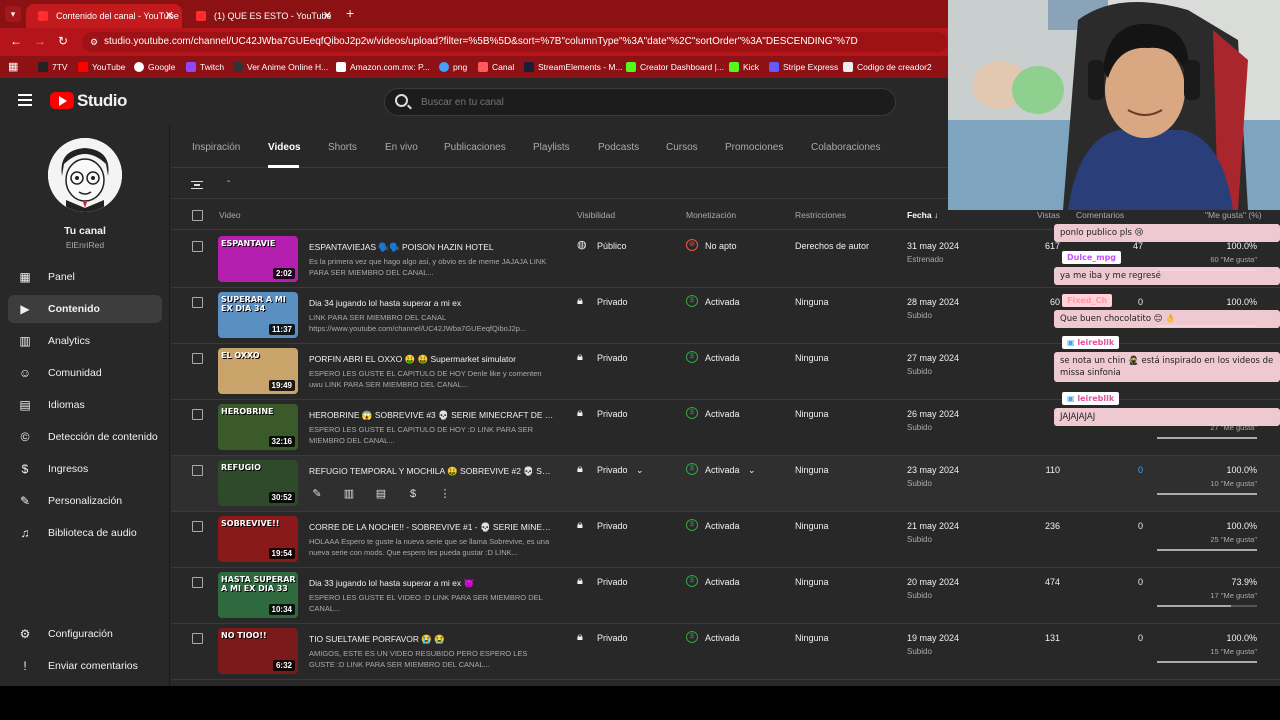 The width and height of the screenshot is (1280, 720). What do you see at coordinates (711, 245) in the screenshot?
I see `monetization-status: ⊘ No apto` at bounding box center [711, 245].